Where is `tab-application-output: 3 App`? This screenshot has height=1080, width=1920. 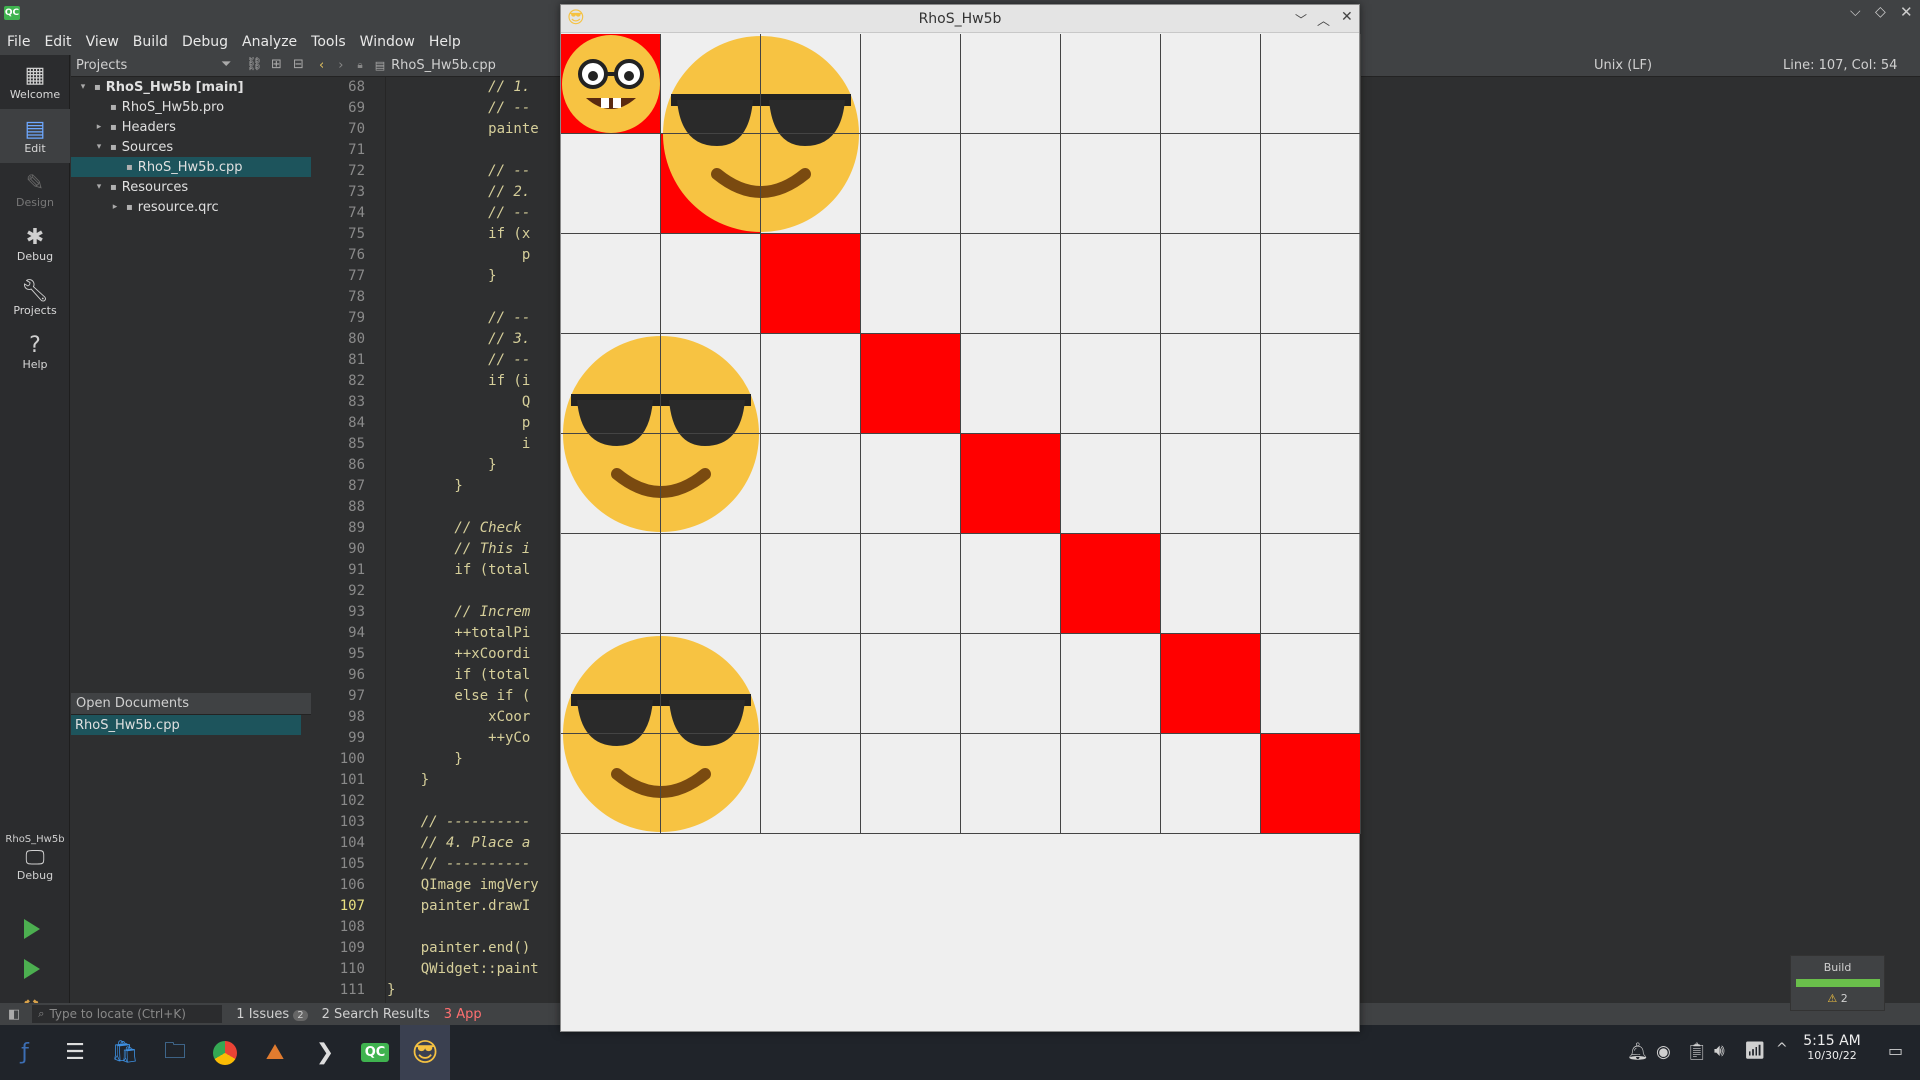 tab-application-output: 3 App is located at coordinates (463, 1014).